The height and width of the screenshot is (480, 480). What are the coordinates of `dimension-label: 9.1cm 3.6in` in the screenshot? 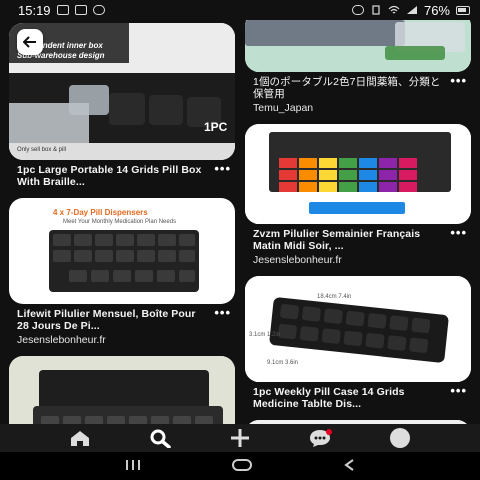 It's located at (283, 363).